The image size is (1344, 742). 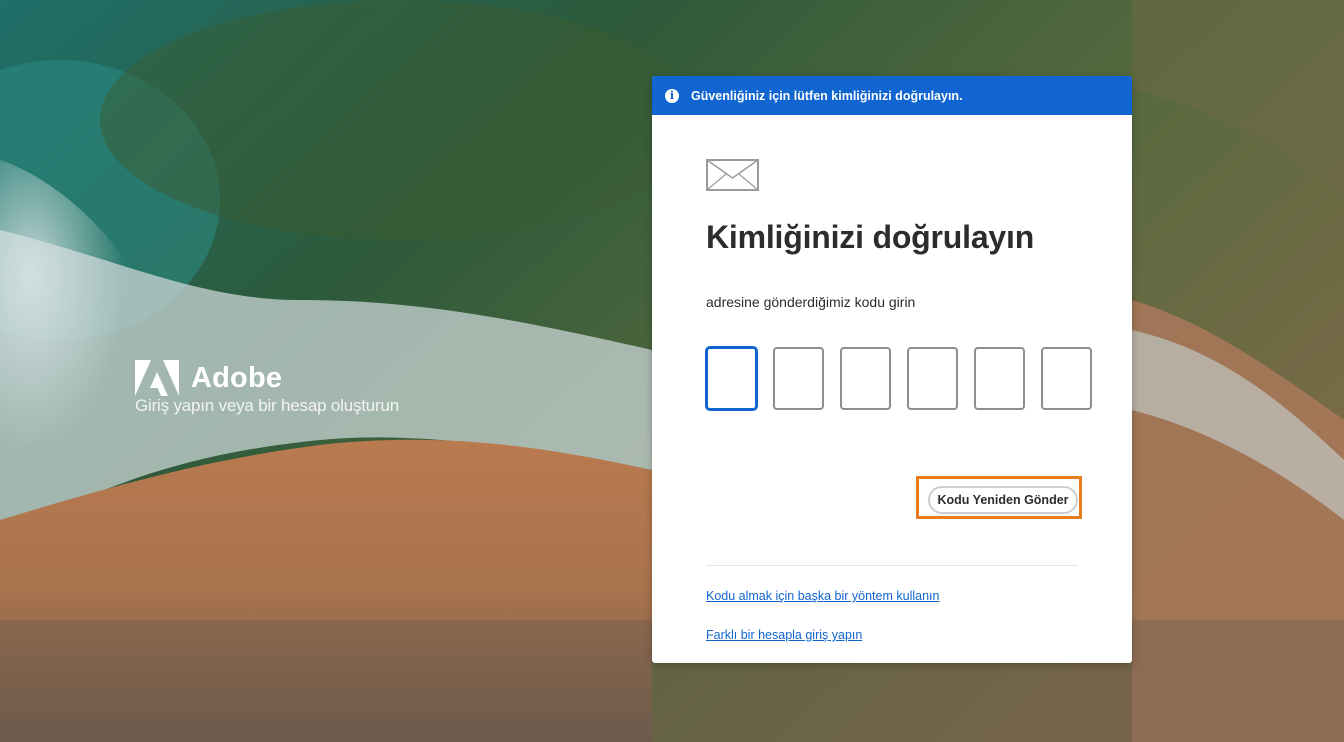 I want to click on adobe-logo-icon, so click(x=157, y=378).